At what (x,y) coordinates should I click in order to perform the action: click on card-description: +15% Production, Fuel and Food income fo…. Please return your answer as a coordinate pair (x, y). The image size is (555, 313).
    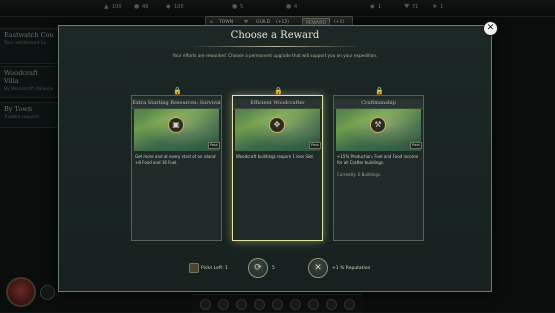
    Looking at the image, I should click on (378, 159).